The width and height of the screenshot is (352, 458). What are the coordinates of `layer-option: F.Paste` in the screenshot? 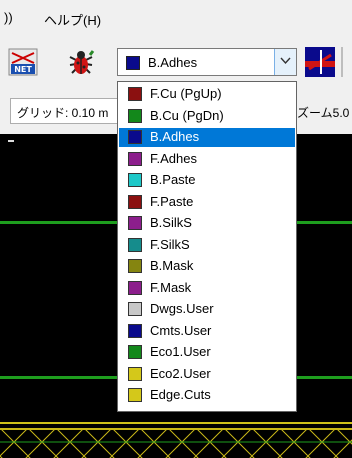 It's located at (207, 202).